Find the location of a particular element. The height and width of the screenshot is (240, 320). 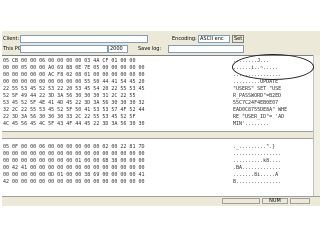

ascii-text: ._.........".} is located at coordinates (254, 147).